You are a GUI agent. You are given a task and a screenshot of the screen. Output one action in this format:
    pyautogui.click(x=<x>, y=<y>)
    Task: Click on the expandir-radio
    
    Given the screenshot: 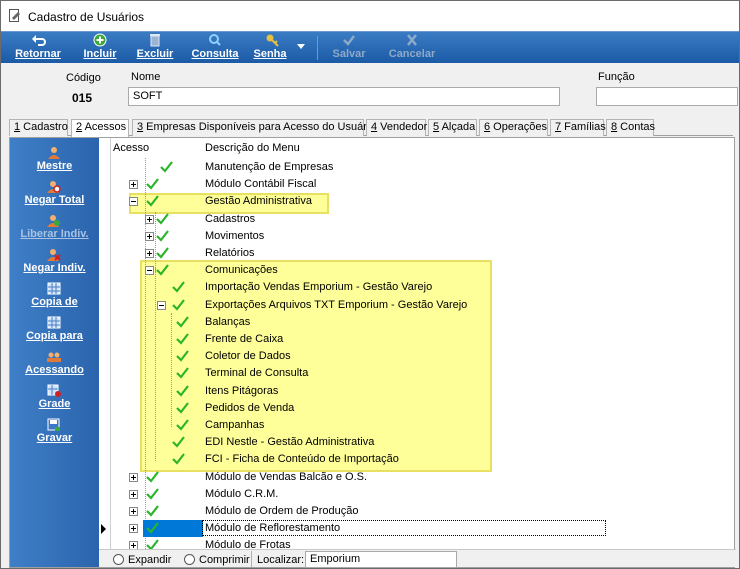 What is the action you would take?
    pyautogui.click(x=118, y=559)
    